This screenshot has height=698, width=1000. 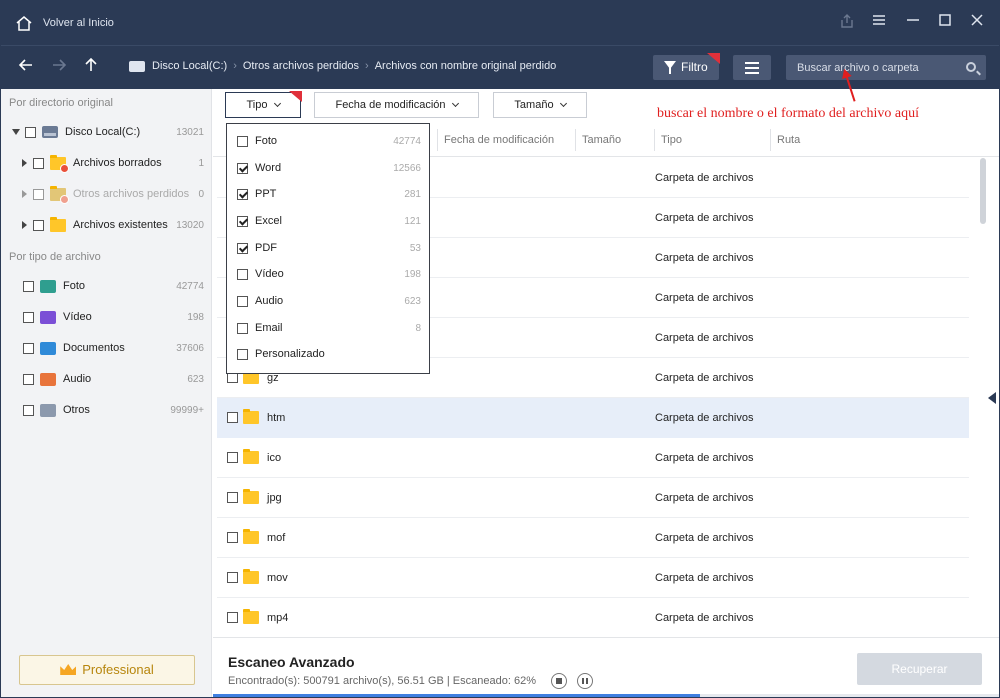 What do you see at coordinates (24, 23) in the screenshot?
I see `home-icon` at bounding box center [24, 23].